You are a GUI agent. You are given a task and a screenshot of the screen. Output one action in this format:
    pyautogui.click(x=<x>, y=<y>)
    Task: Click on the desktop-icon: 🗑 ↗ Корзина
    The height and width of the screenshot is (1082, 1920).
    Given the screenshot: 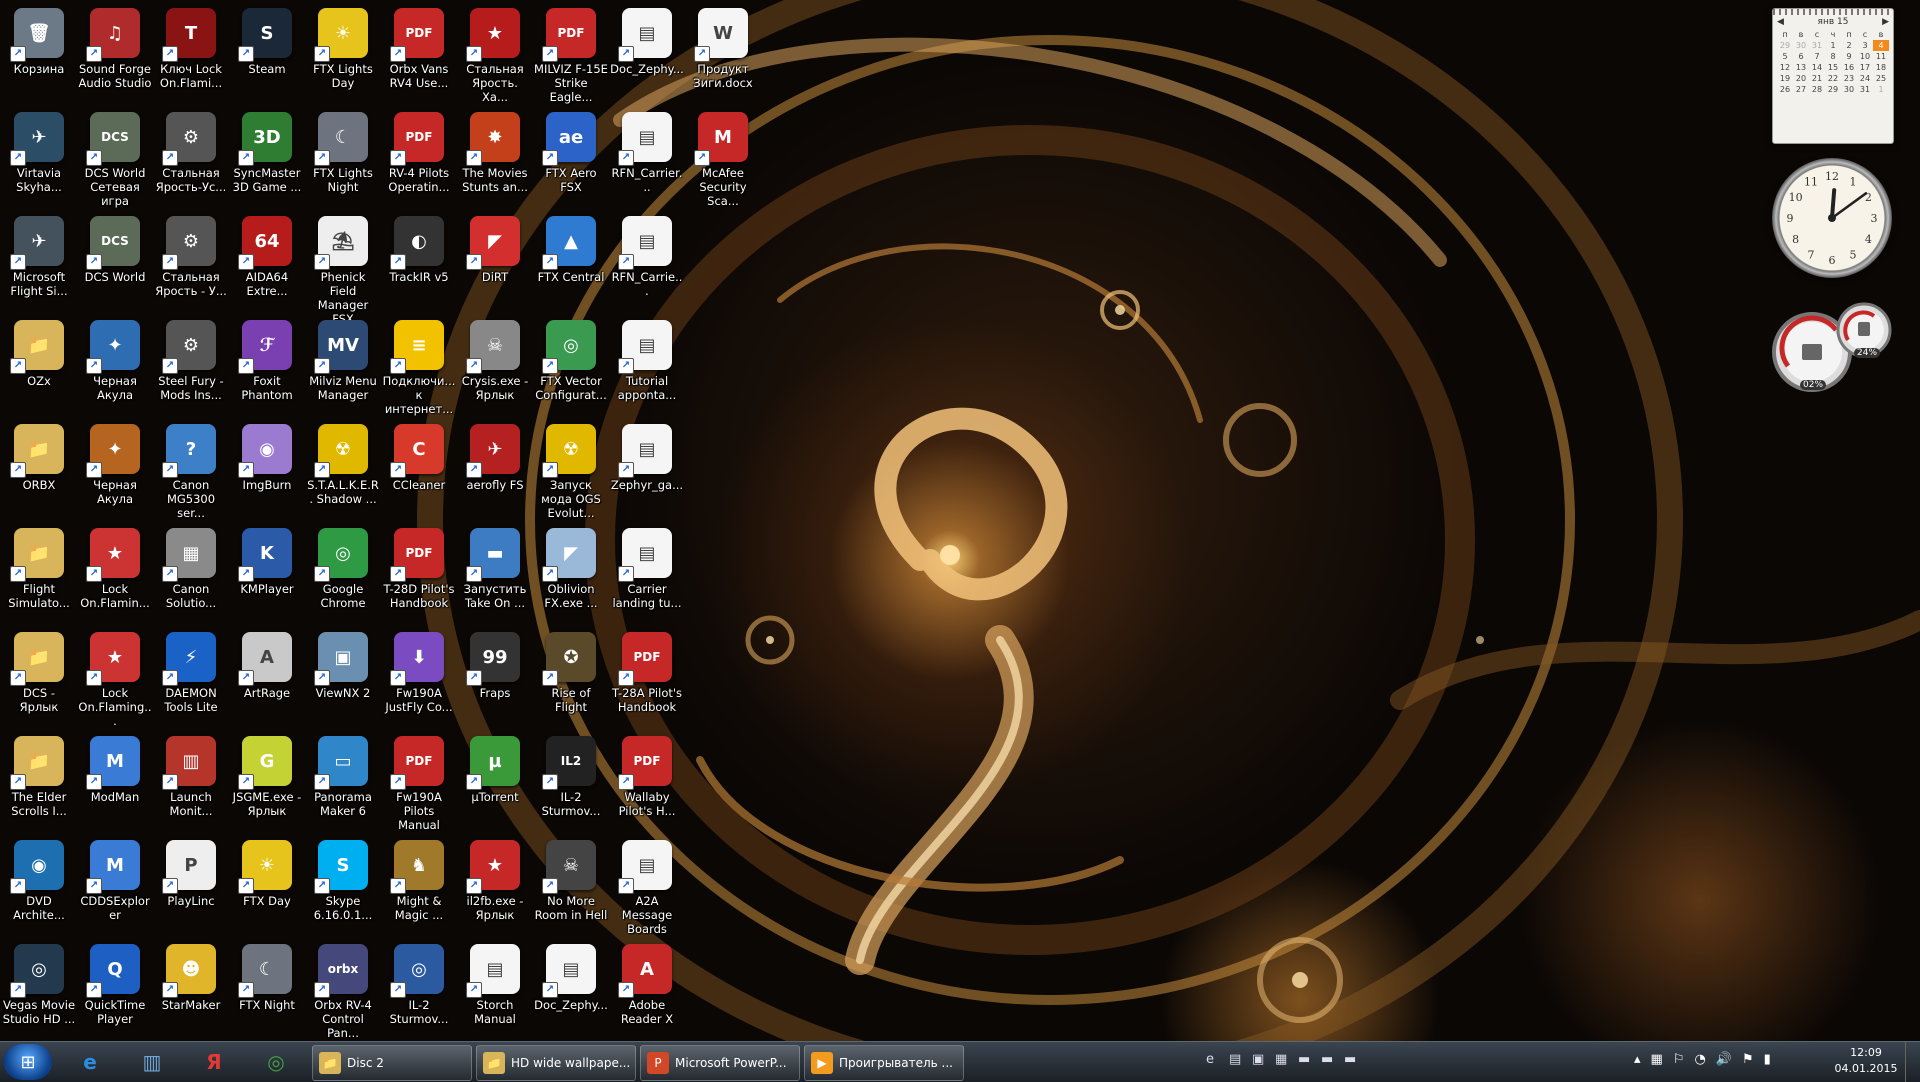 What is the action you would take?
    pyautogui.click(x=39, y=54)
    